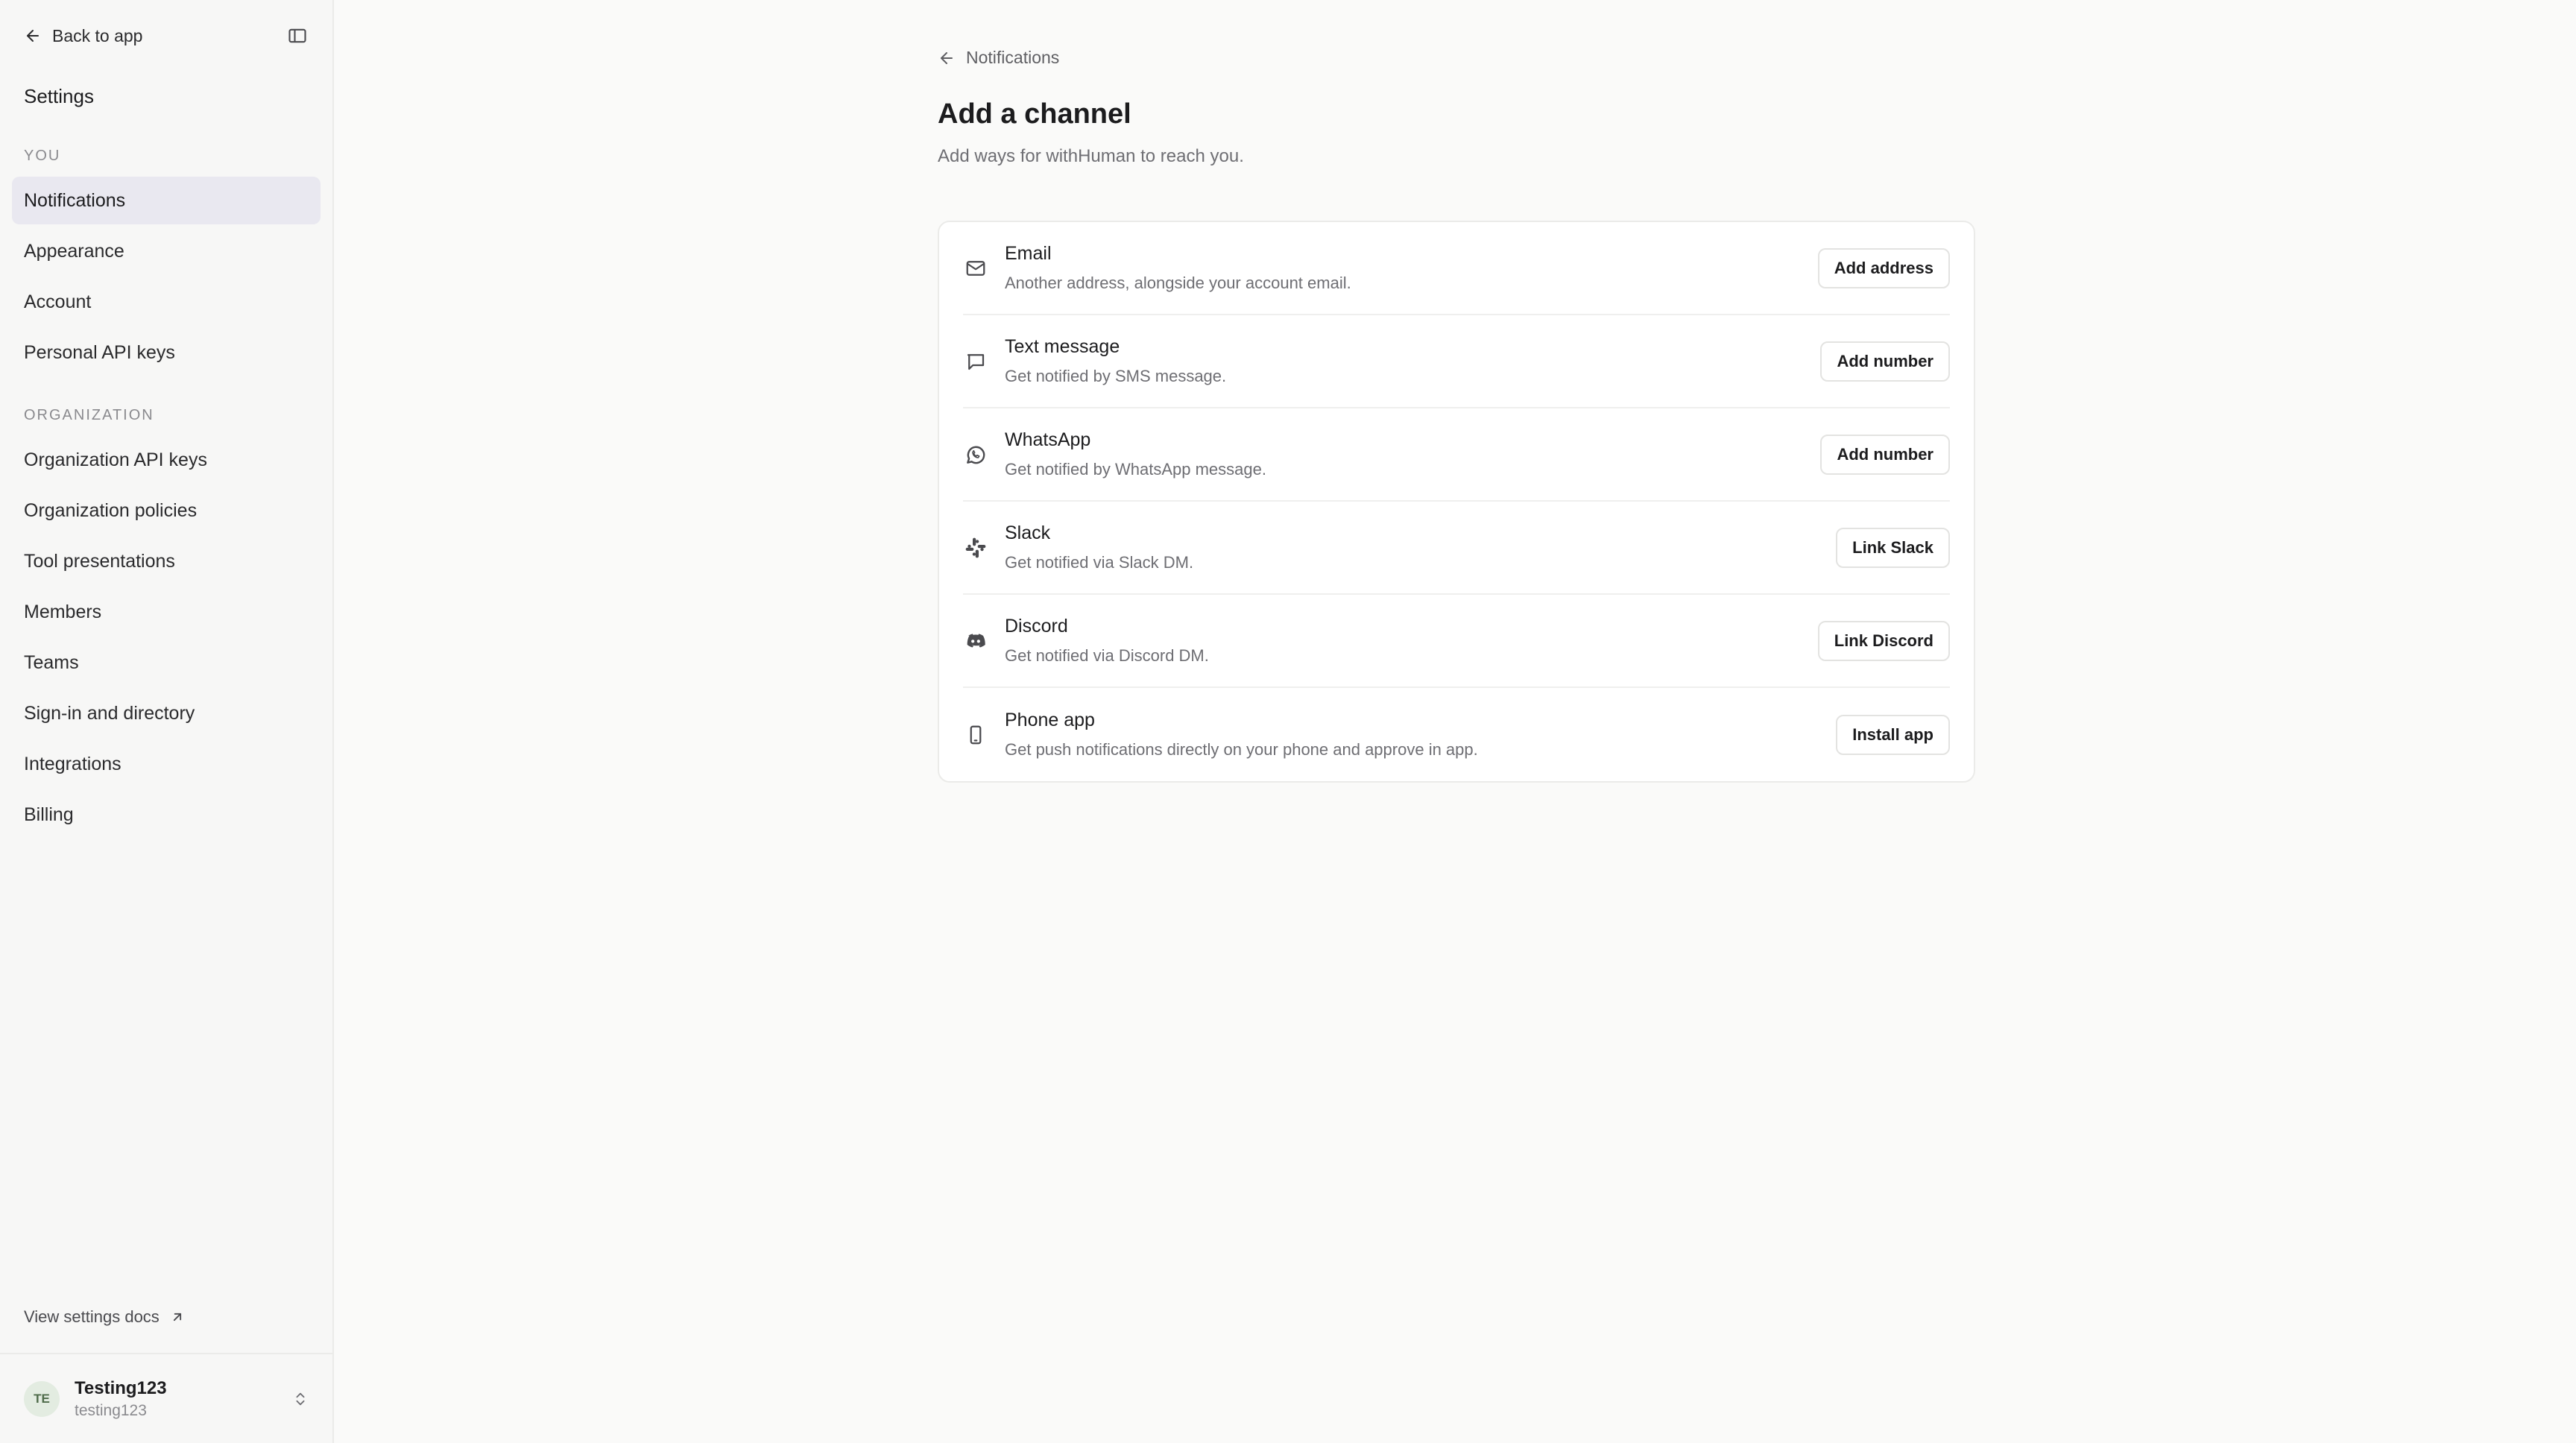  Describe the element at coordinates (166, 200) in the screenshot. I see `sidebar-item-notifications: Notifications` at that location.